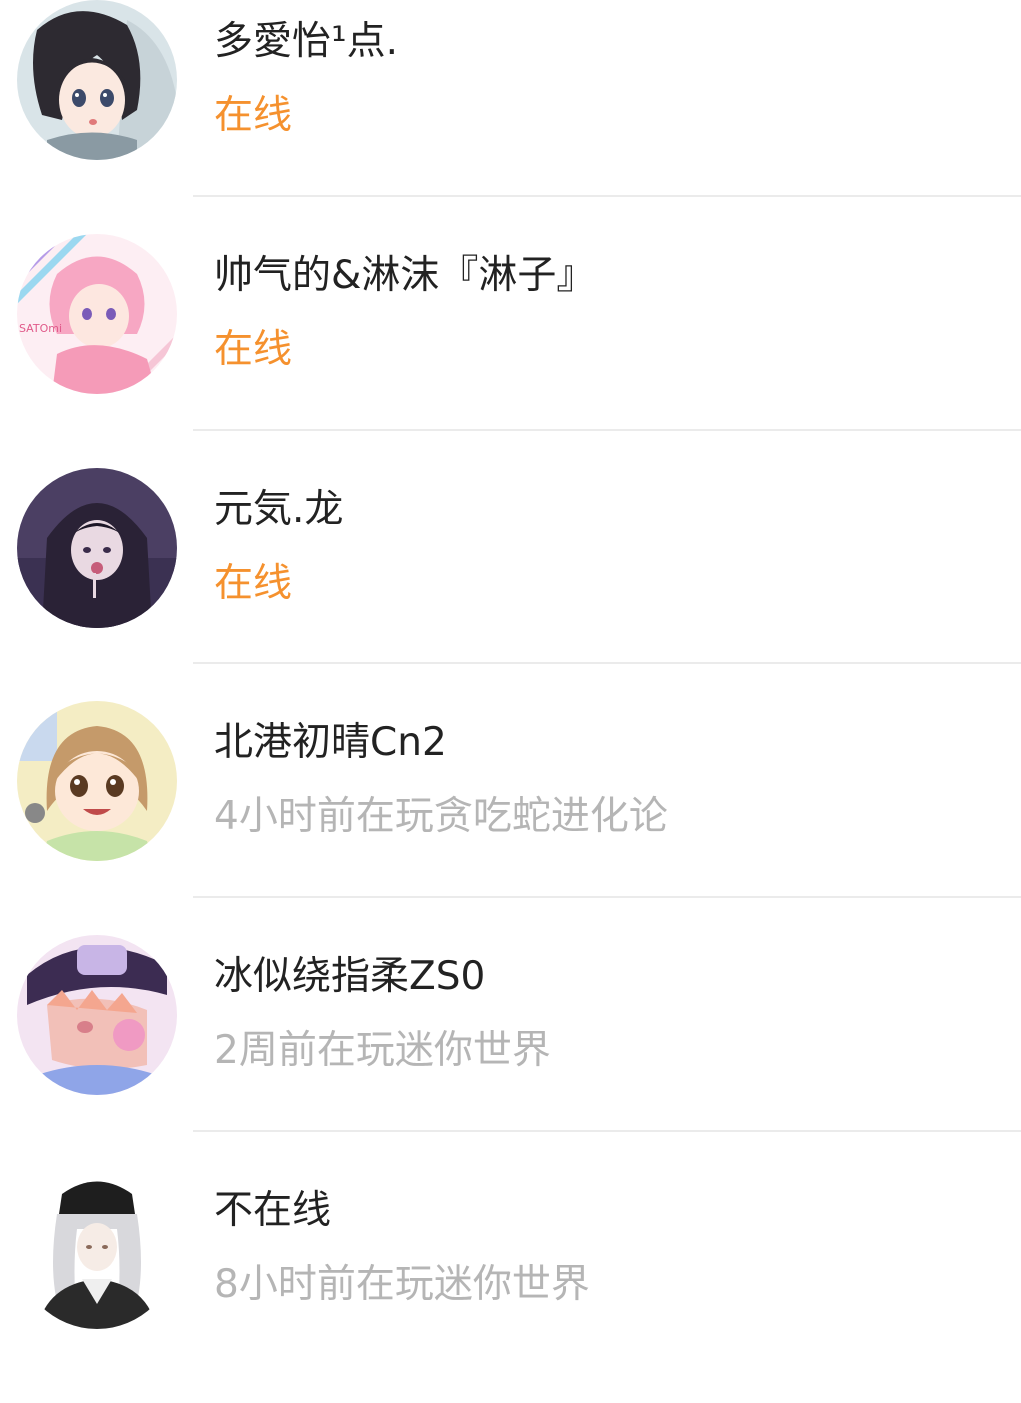  I want to click on friend-name: 帅气的&淋沫『淋子』, so click(405, 275).